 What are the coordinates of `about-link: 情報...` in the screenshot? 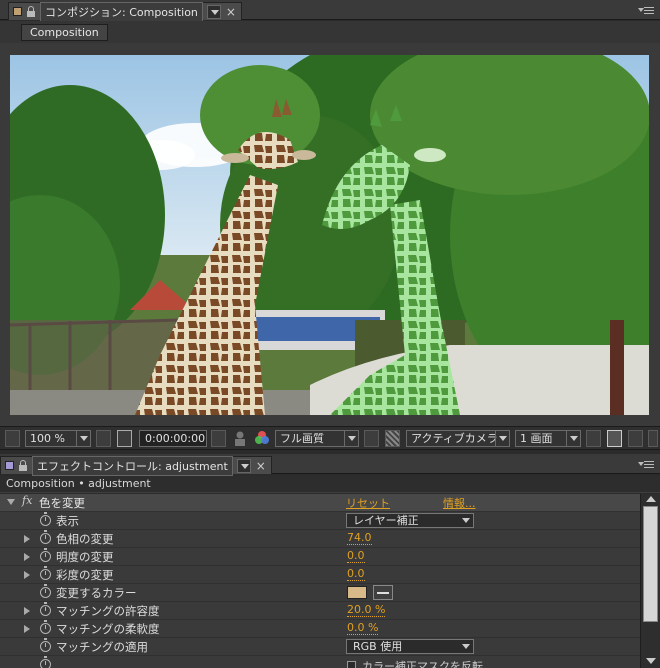 It's located at (459, 503).